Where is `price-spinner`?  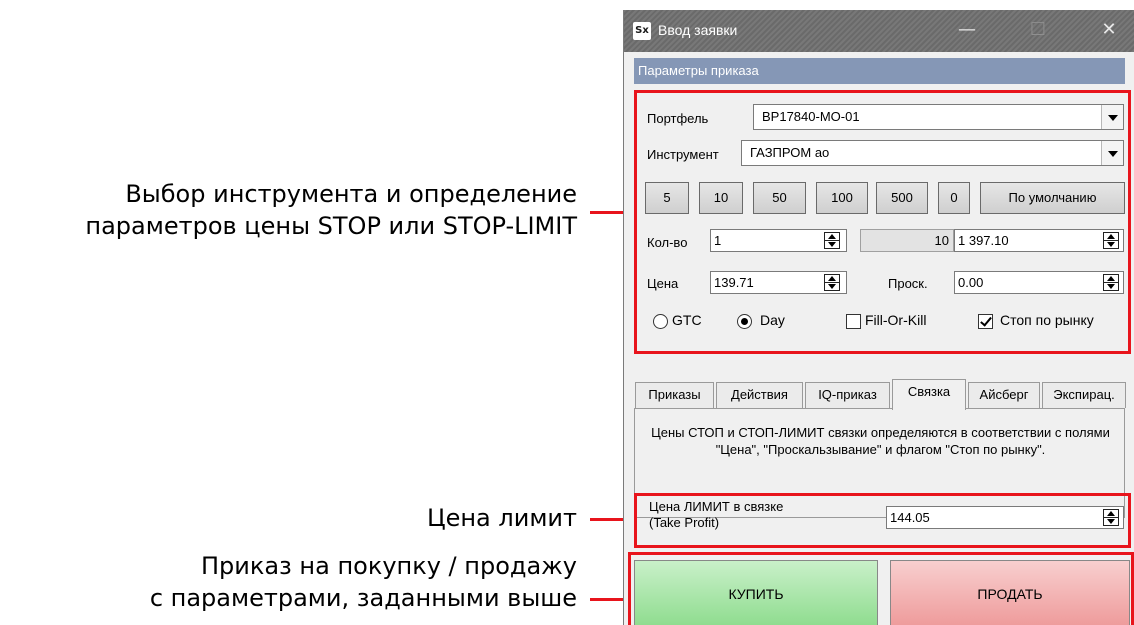 price-spinner is located at coordinates (832, 282).